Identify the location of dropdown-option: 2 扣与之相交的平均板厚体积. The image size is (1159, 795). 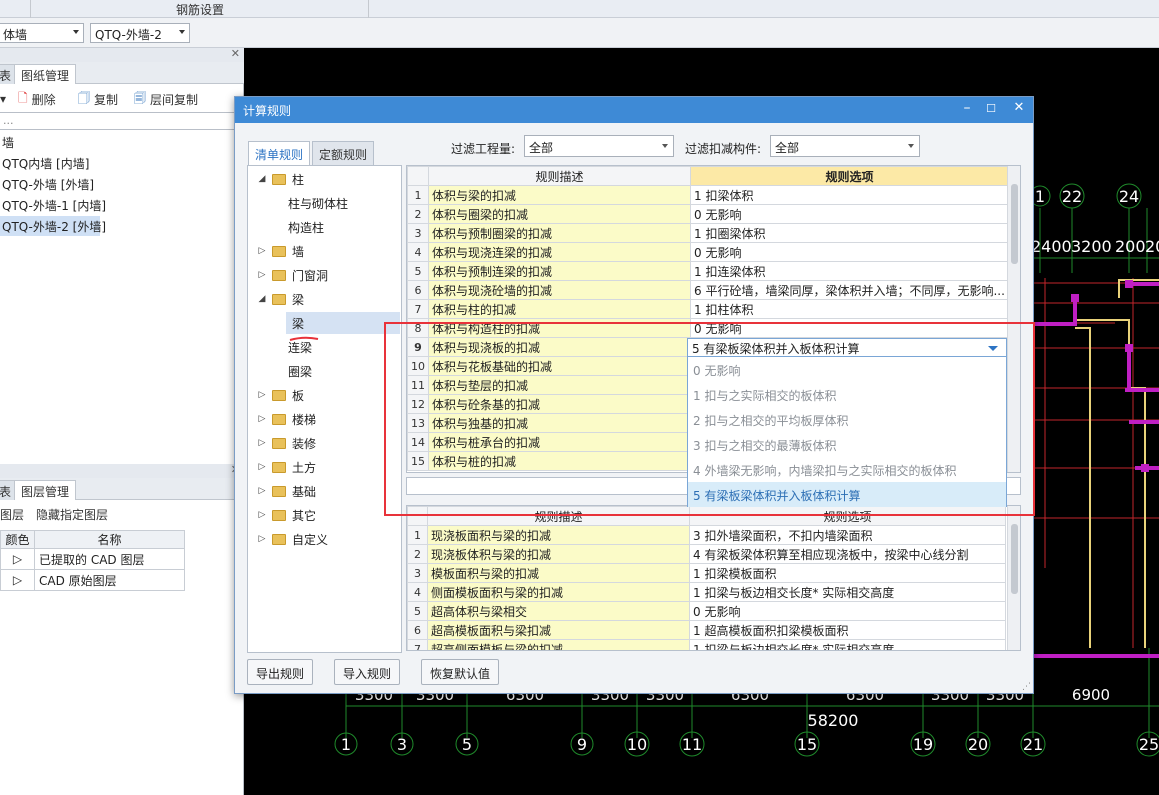
(847, 419).